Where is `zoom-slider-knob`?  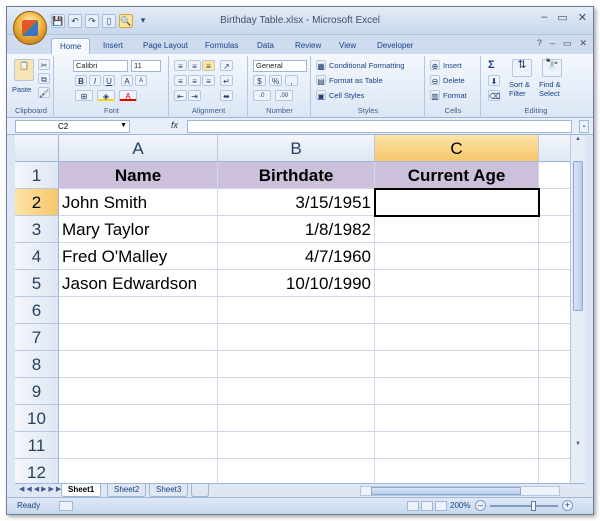 zoom-slider-knob is located at coordinates (533, 506).